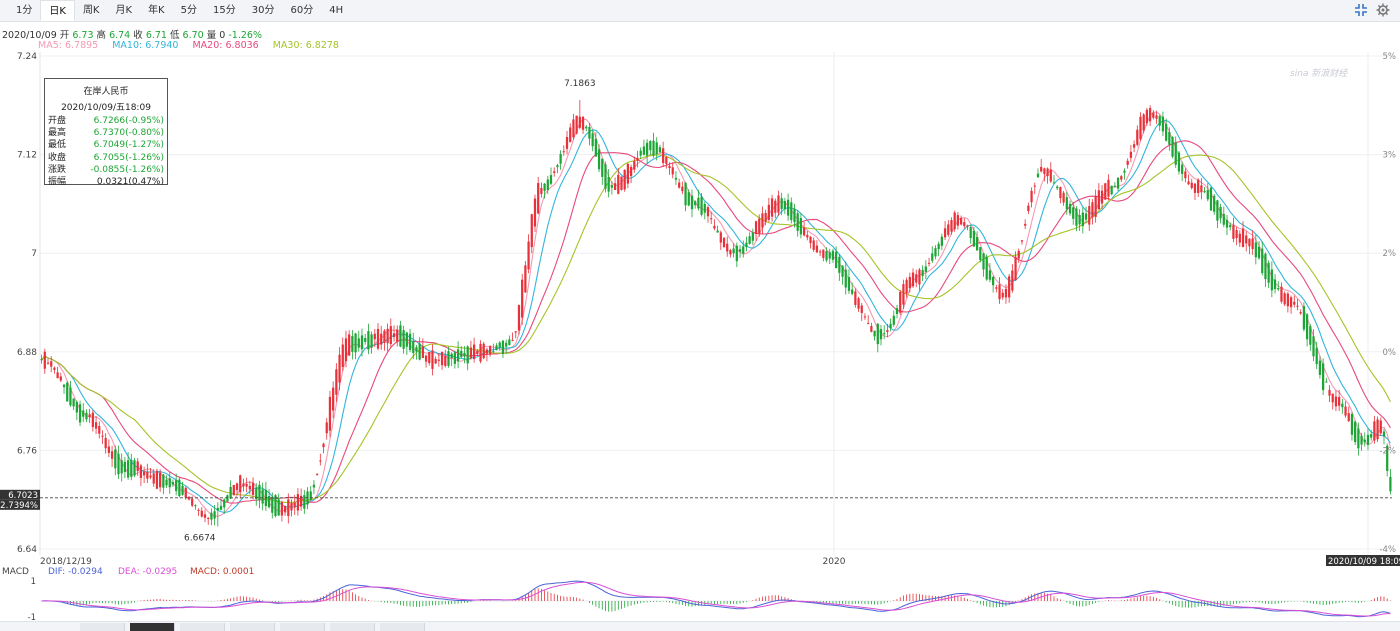 The width and height of the screenshot is (1400, 631). What do you see at coordinates (263, 10) in the screenshot?
I see `tab-7: 30分` at bounding box center [263, 10].